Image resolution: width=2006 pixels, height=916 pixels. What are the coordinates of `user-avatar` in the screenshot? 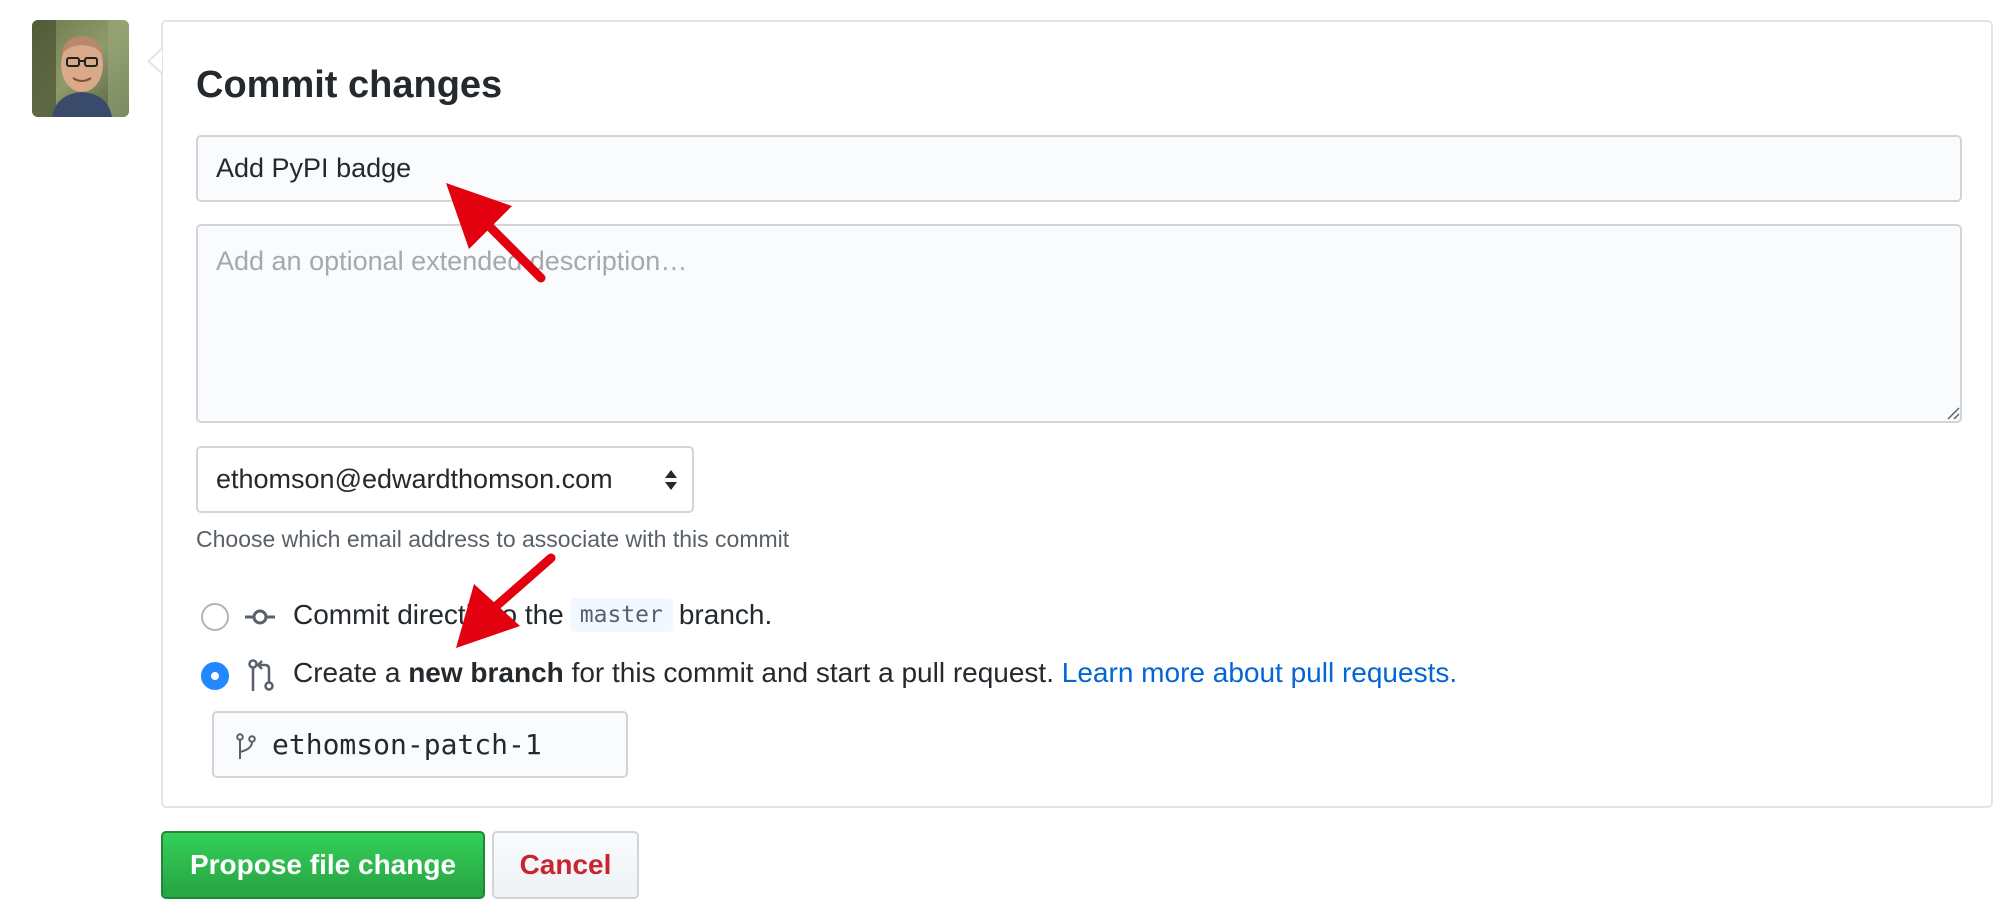 It's located at (80, 68).